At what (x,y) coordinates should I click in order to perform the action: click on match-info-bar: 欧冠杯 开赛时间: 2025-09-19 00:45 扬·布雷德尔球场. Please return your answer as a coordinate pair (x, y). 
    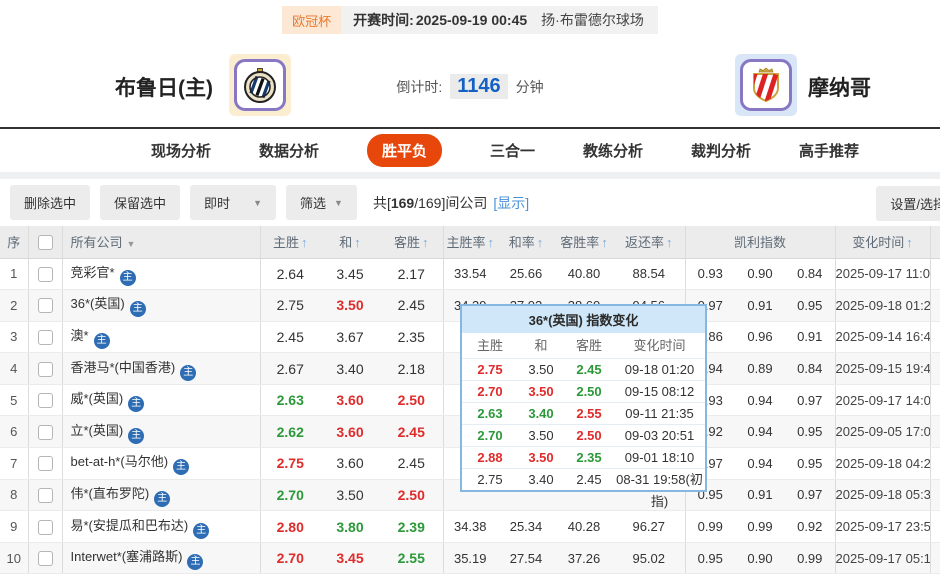
    Looking at the image, I should click on (470, 20).